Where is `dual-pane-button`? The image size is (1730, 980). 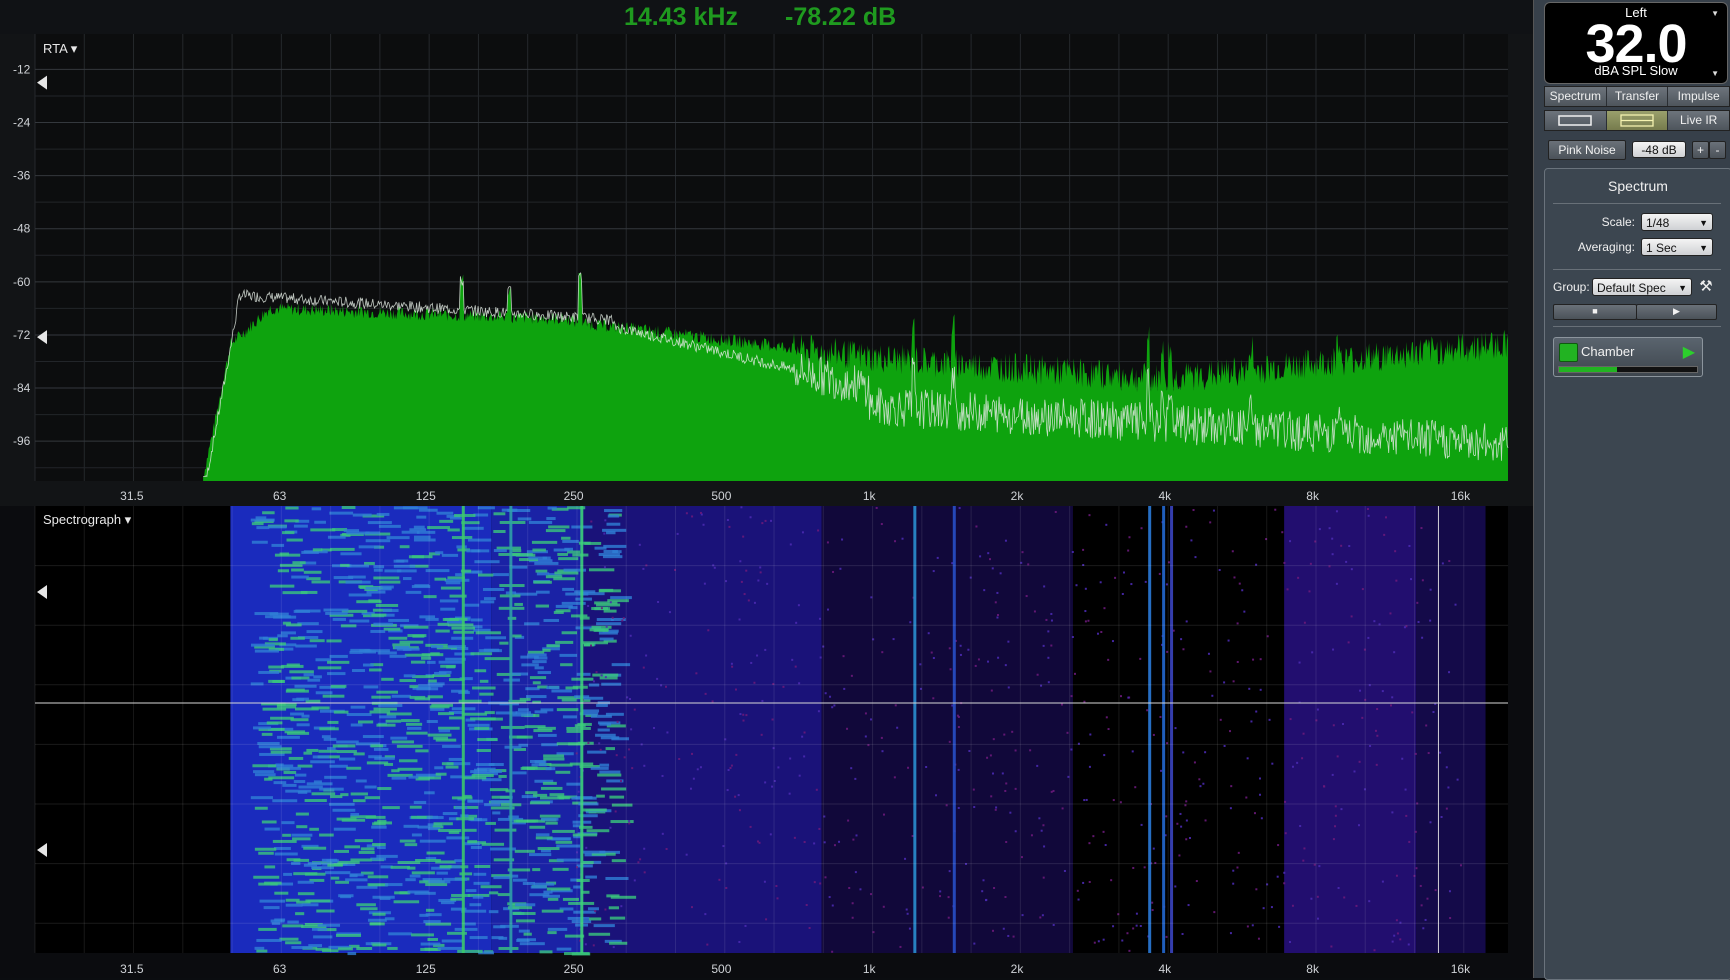 dual-pane-button is located at coordinates (1637, 120).